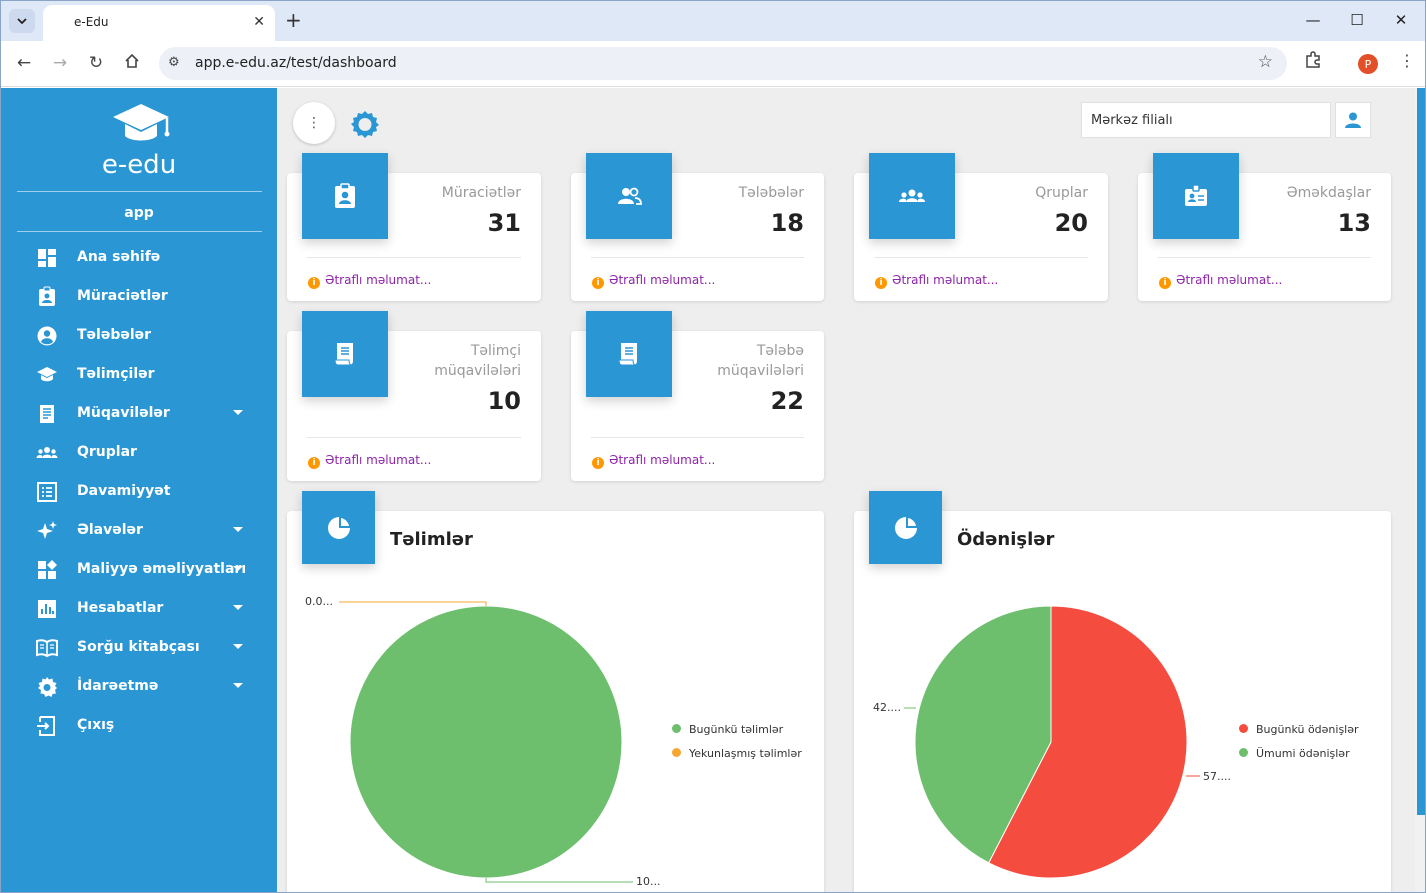  I want to click on branch-selector: Mərkəz filialı, so click(1206, 120).